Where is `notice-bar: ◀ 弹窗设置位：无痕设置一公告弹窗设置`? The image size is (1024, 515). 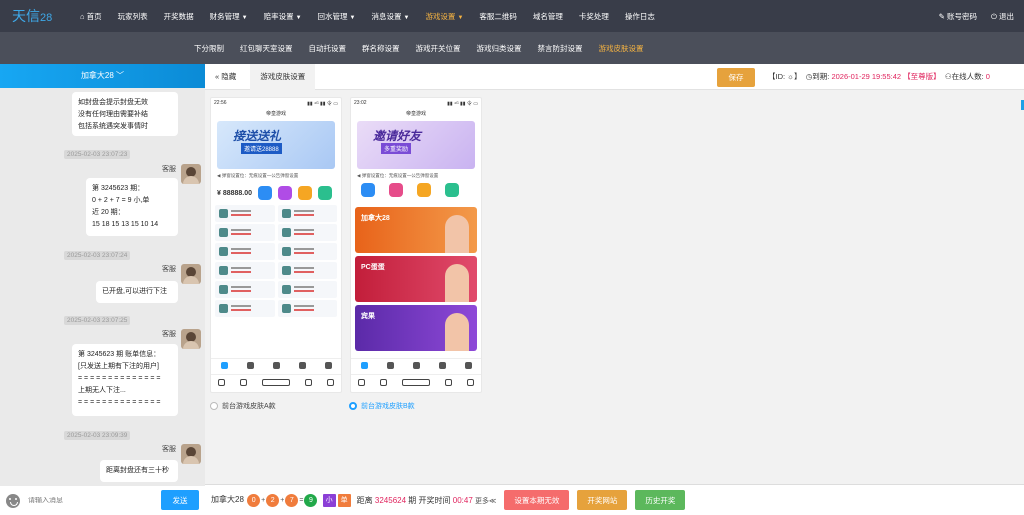
notice-bar: ◀ 弹窗设置位：无痕设置一公告弹窗设置 is located at coordinates (258, 175).